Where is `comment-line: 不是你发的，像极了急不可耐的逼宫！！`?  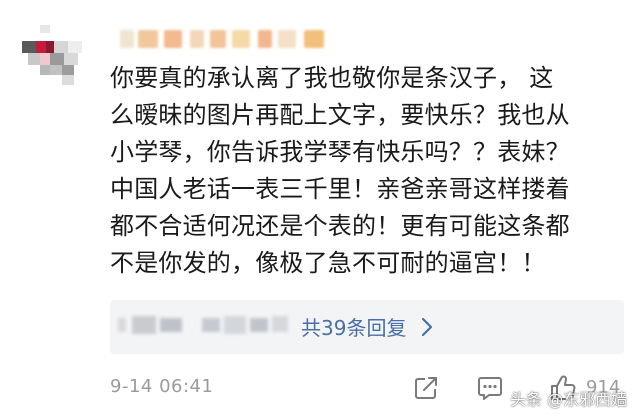
comment-line: 不是你发的，像极了急不可耐的逼宫！！ is located at coordinates (328, 263).